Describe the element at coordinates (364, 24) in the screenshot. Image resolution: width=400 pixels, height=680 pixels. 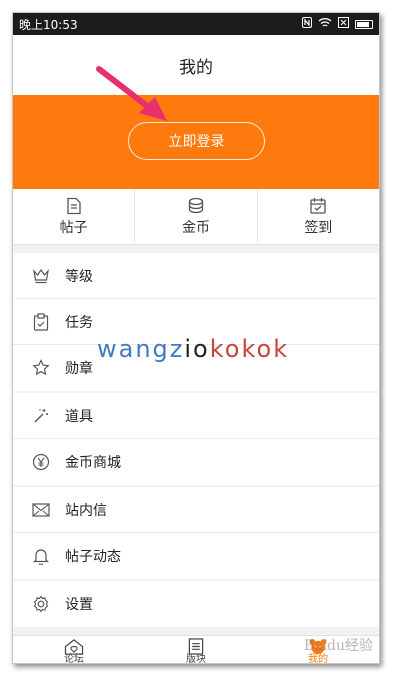
I see `battery-icon` at that location.